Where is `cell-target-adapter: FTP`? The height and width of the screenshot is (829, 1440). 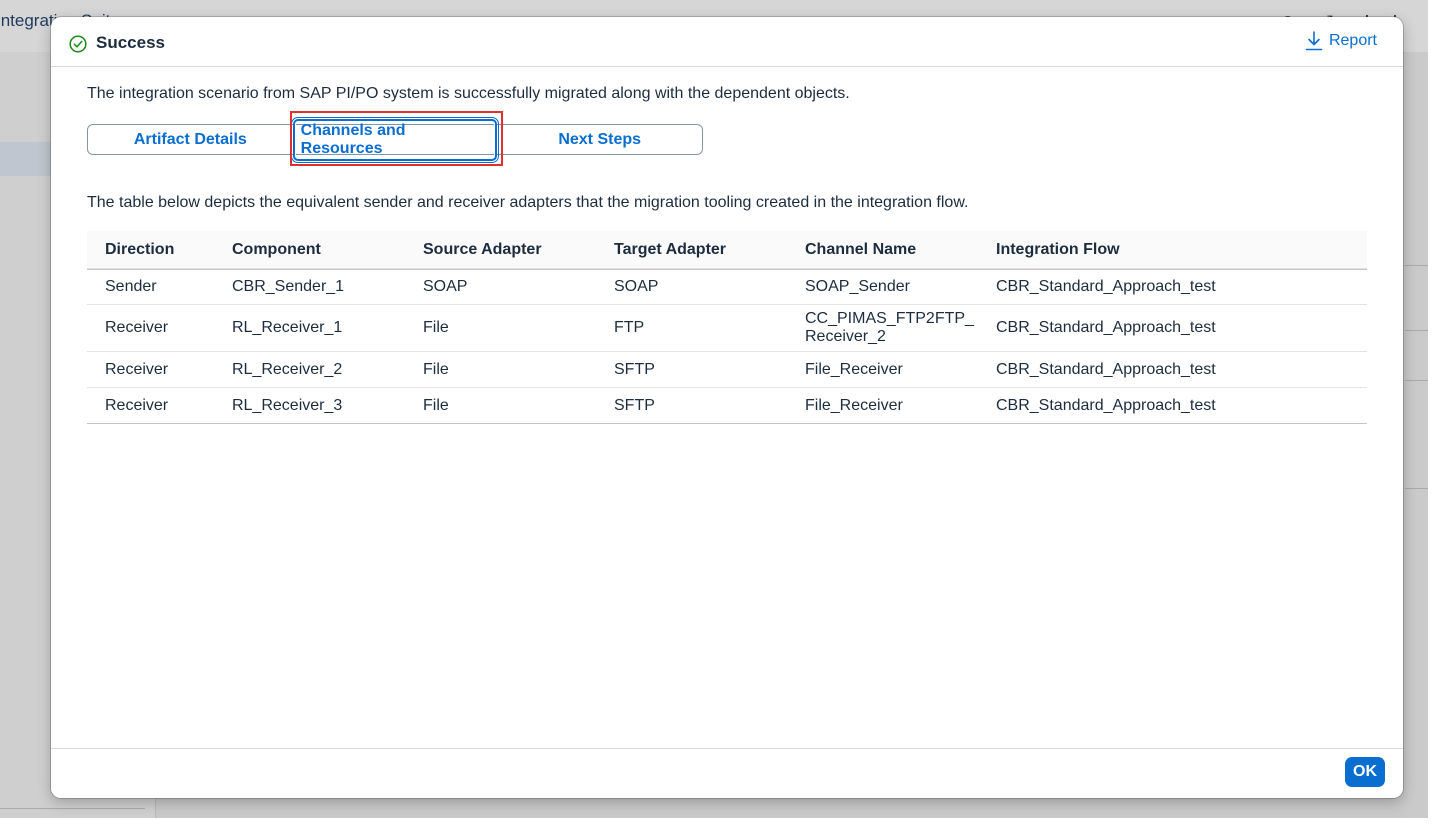 cell-target-adapter: FTP is located at coordinates (691, 328).